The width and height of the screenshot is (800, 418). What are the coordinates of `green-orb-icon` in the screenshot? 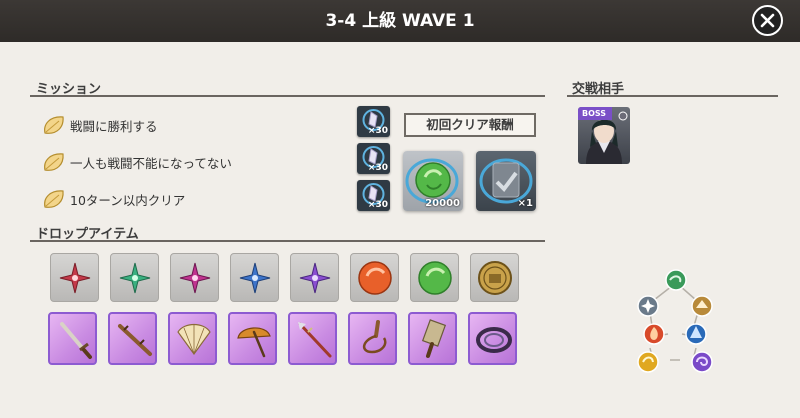 It's located at (435, 278).